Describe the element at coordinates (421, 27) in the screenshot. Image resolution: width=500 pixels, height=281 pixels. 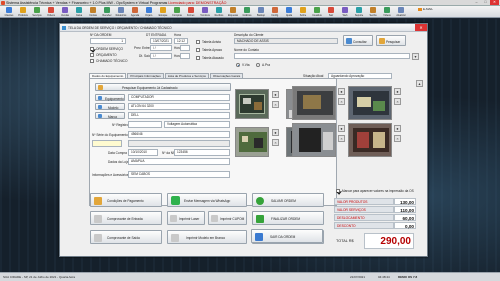
I see `dialog-close-button: ✕` at that location.